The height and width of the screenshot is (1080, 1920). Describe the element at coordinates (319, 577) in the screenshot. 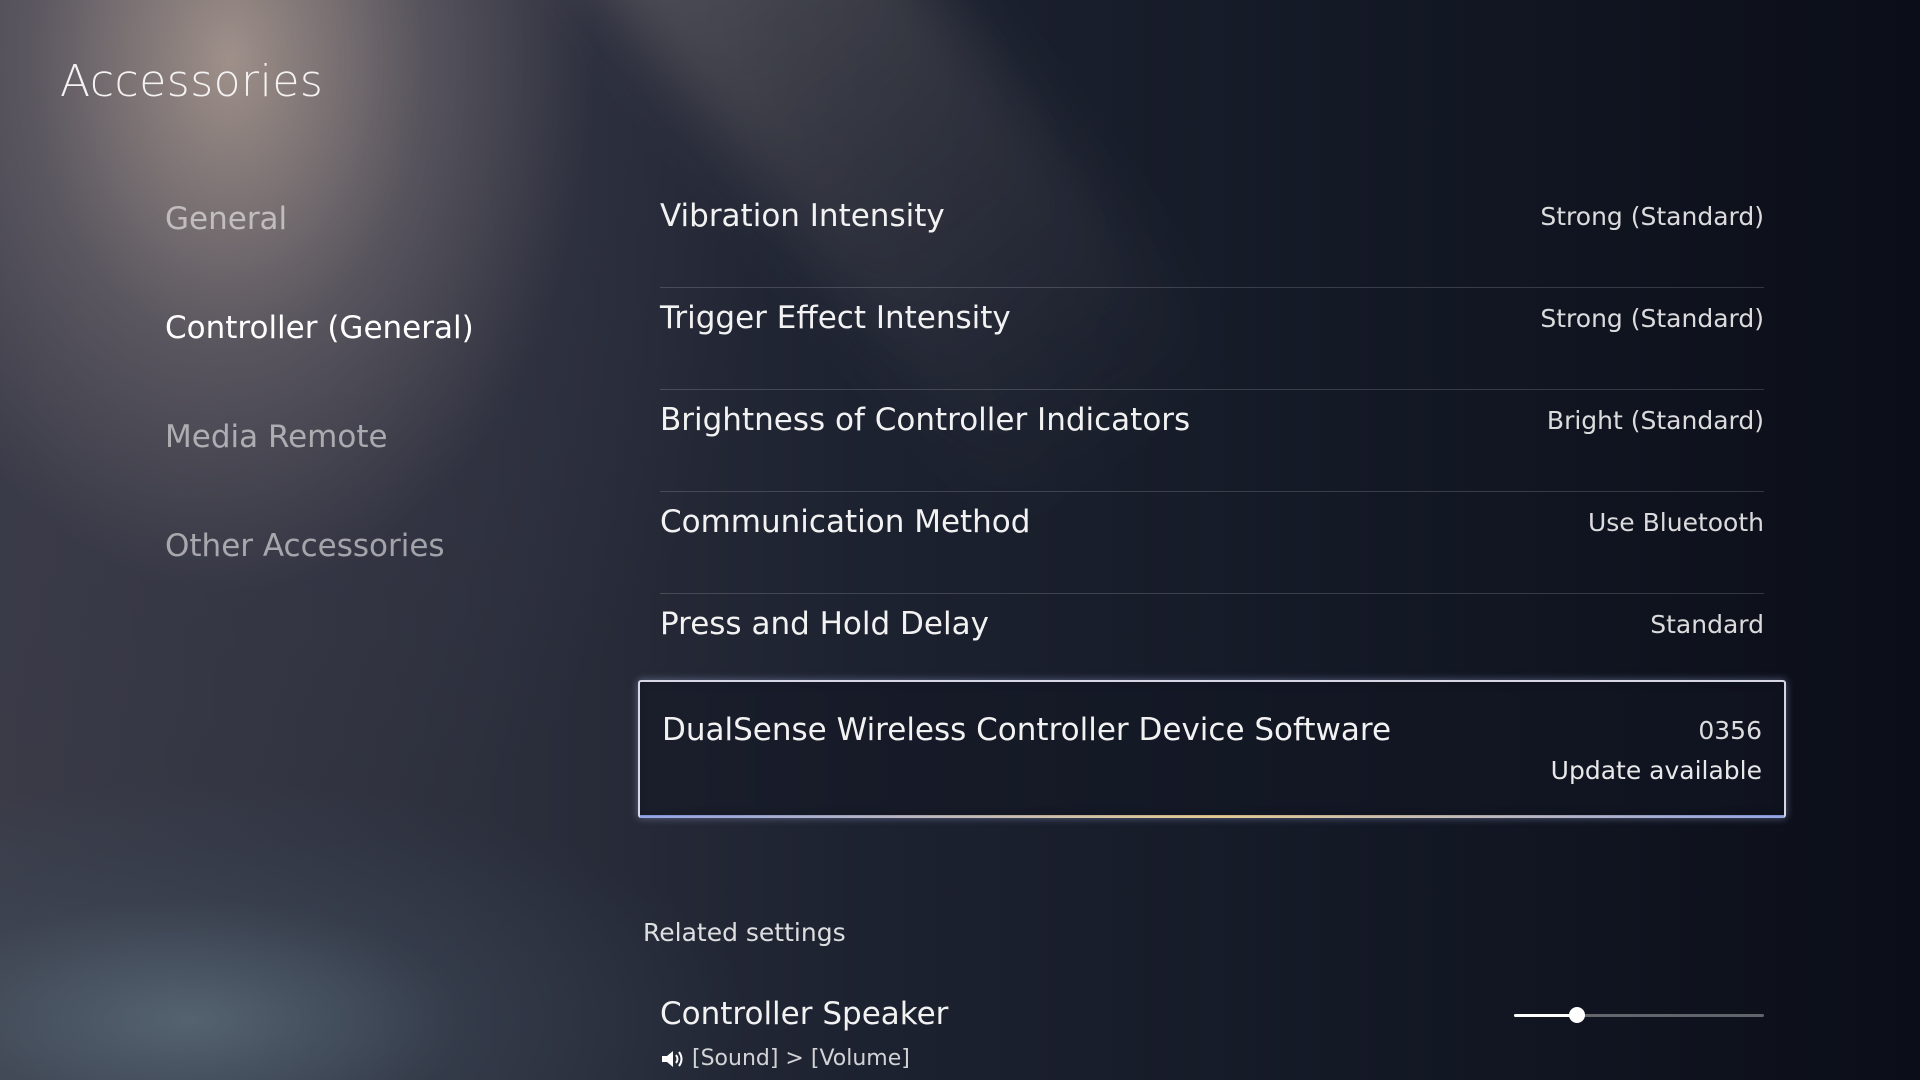

I see `sidebar-item-other-accessories: Other Accessories` at that location.